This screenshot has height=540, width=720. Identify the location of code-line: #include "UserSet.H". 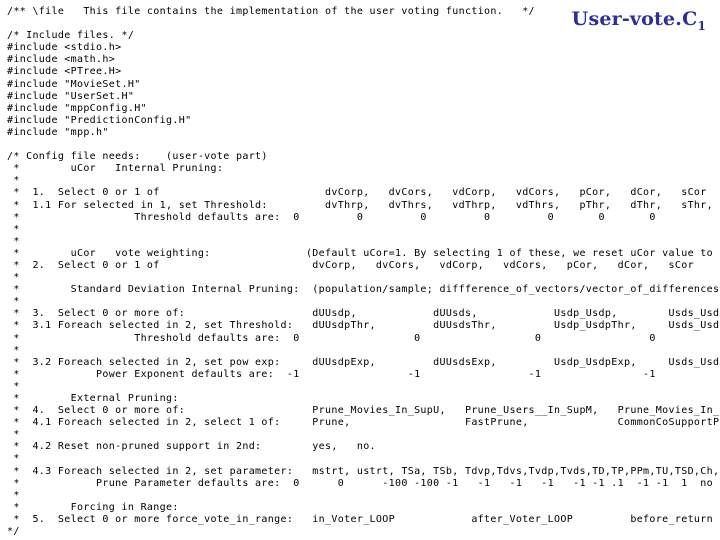
(71, 96).